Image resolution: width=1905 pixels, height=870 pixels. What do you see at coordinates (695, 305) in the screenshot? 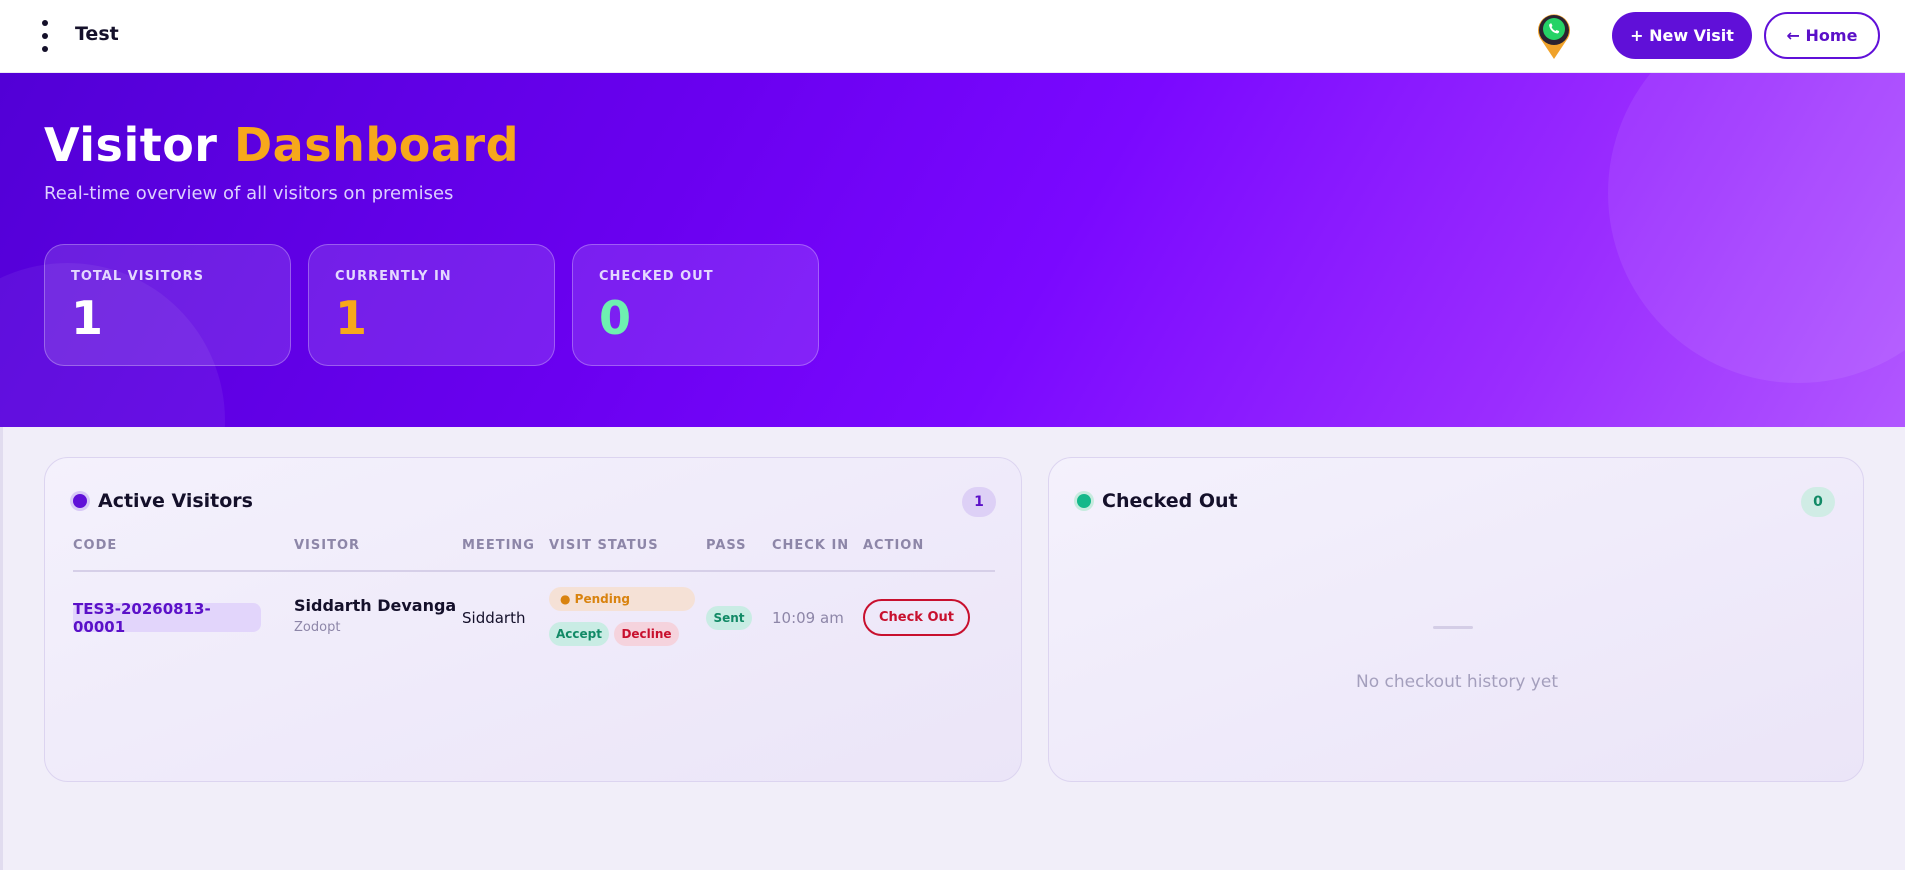
I see `stat-card-checked-out: CHECKED OUT 0` at bounding box center [695, 305].